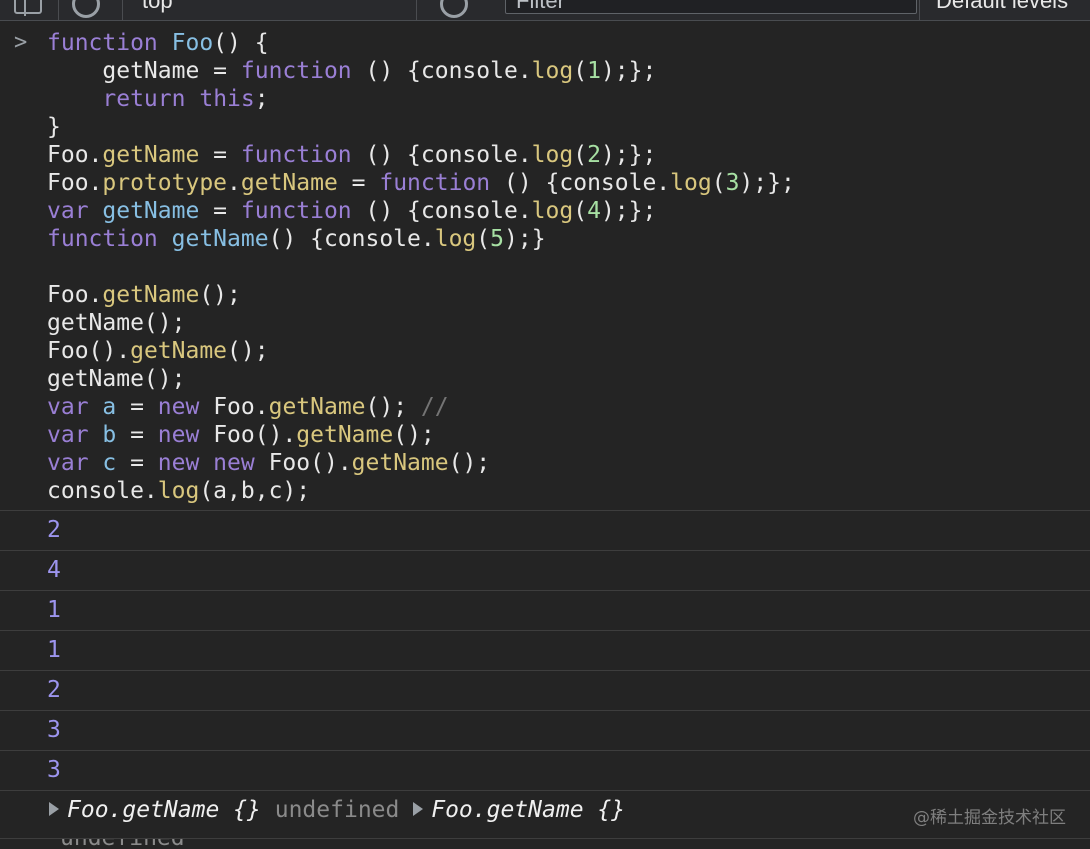 This screenshot has height=849, width=1090. I want to click on context-selector: top, so click(157, 7).